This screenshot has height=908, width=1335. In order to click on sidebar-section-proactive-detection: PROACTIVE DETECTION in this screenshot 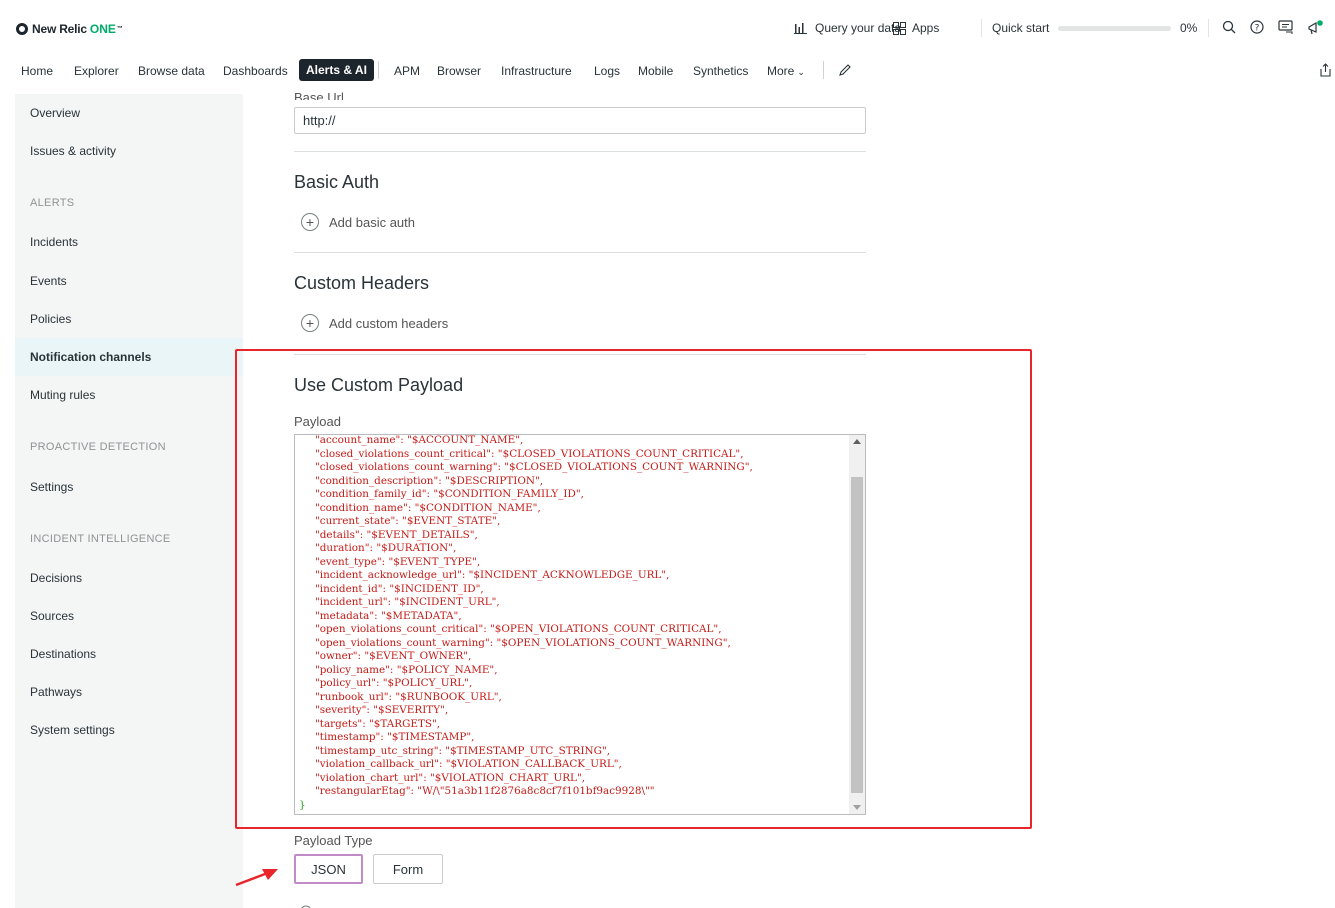, I will do `click(98, 447)`.